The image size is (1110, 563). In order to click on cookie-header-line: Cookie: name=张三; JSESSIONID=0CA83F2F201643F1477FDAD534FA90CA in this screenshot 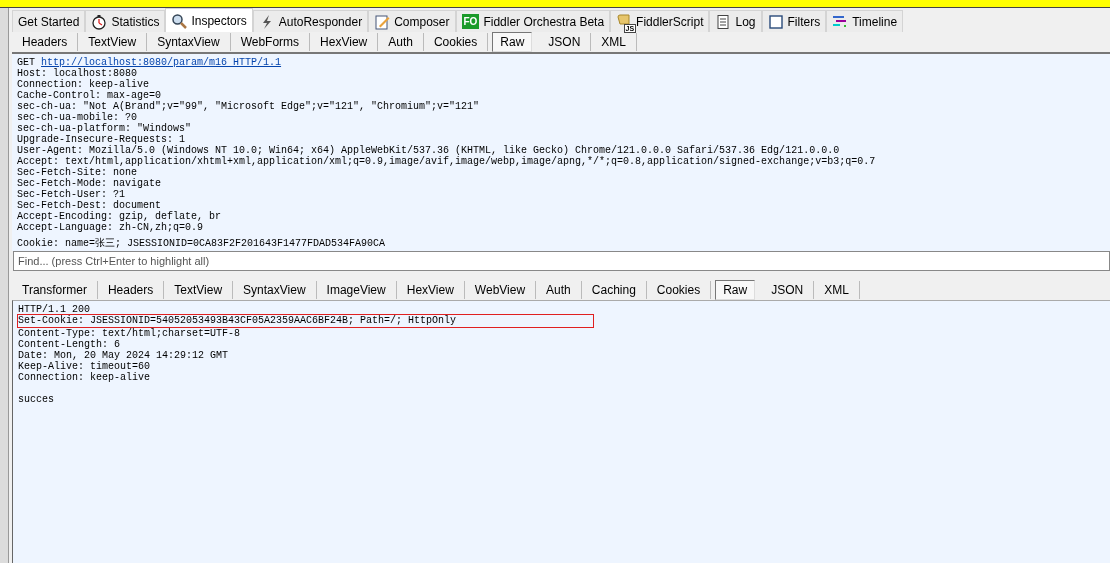, I will do `click(202, 243)`.